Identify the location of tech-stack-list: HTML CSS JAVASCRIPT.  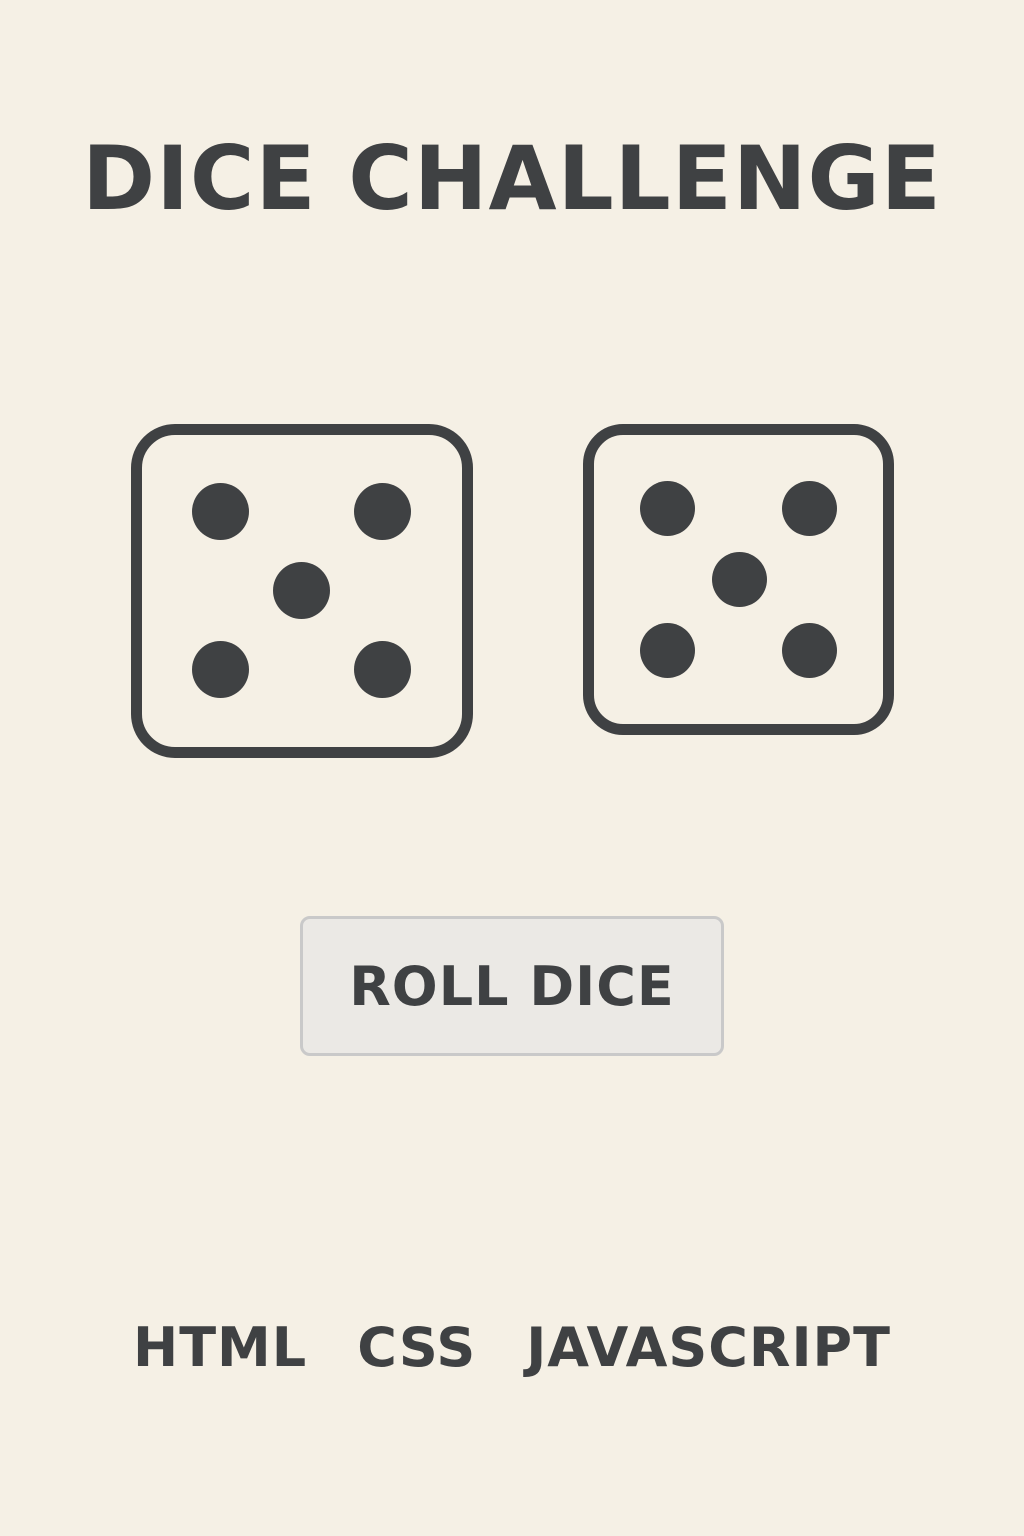
(512, 1347).